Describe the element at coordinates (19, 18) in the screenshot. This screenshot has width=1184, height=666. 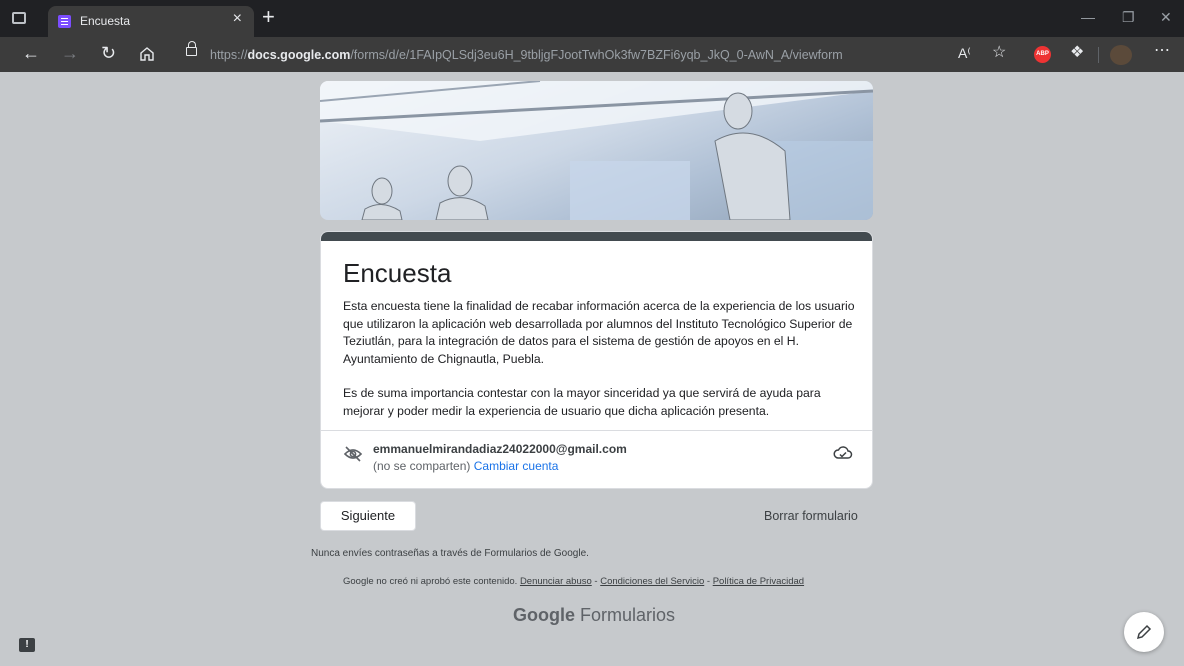
I see `tab-actions-icon` at that location.